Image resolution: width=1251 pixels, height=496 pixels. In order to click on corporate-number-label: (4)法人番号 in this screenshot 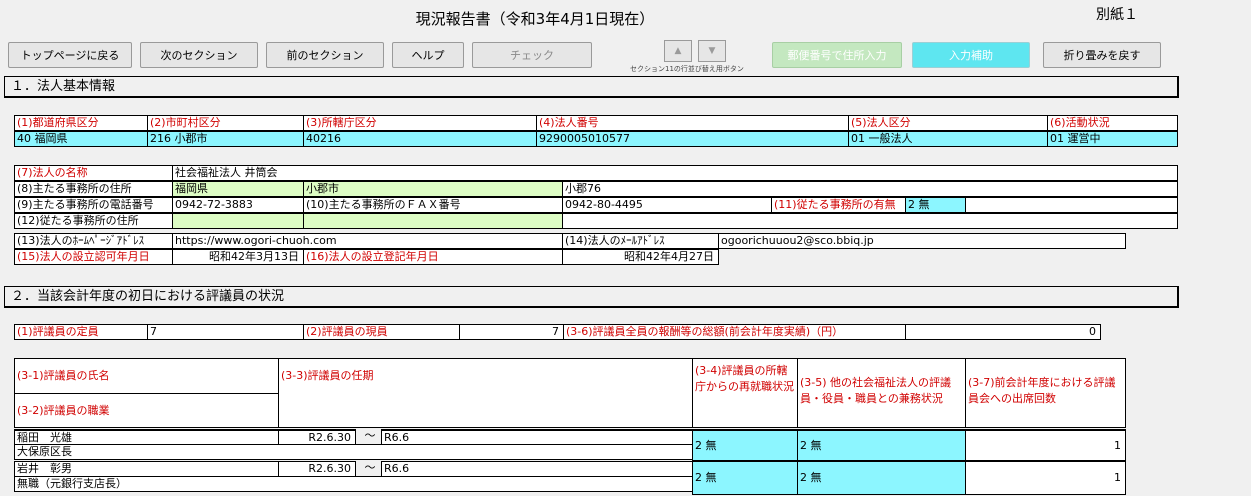, I will do `click(692, 123)`.